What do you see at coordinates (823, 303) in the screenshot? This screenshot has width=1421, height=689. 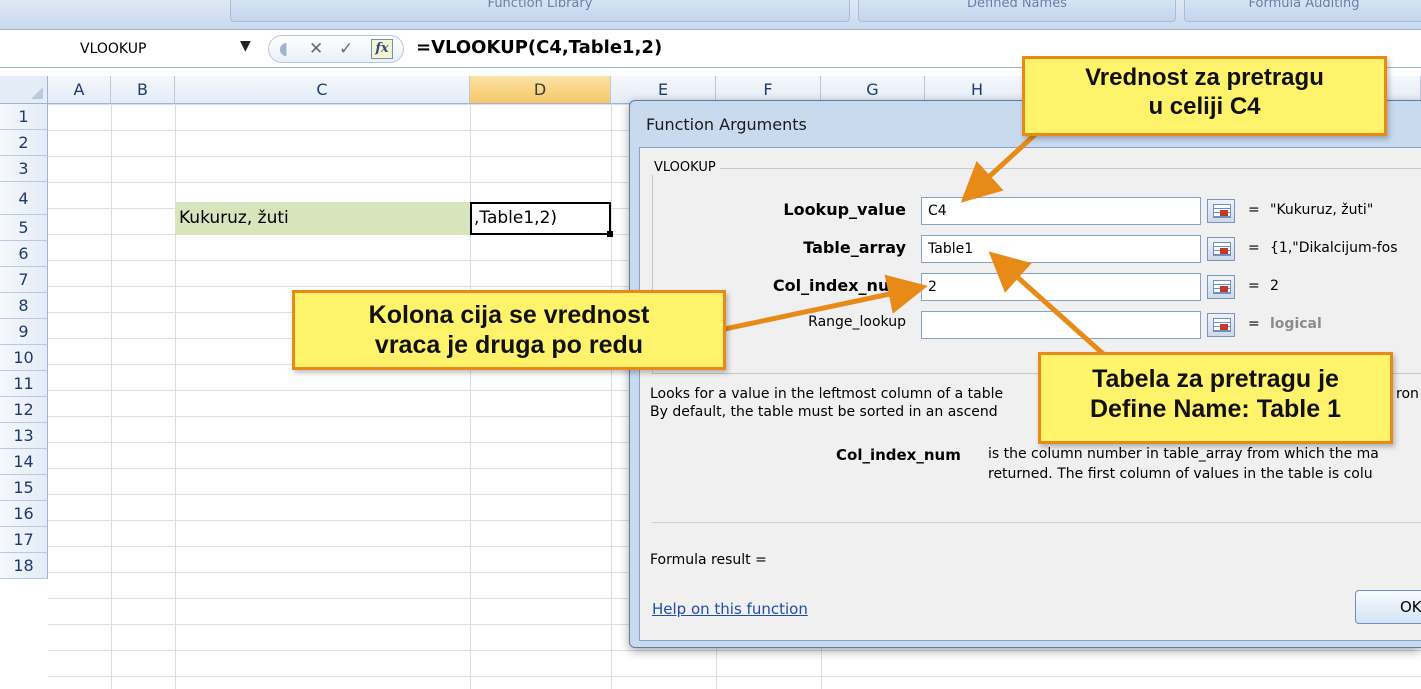 I see `arrow-to-col-index` at bounding box center [823, 303].